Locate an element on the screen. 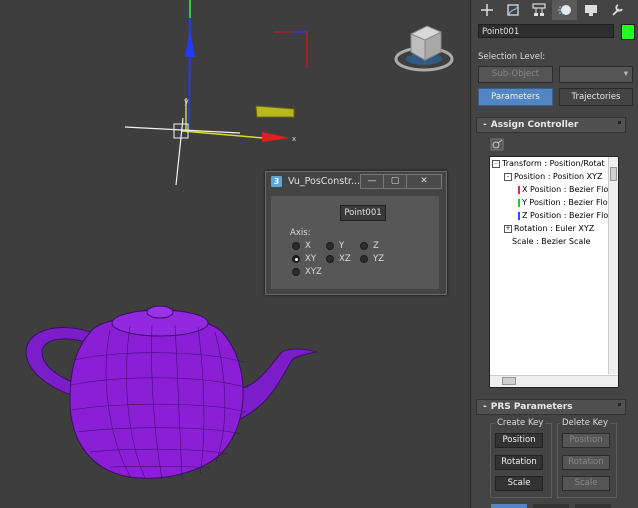 Image resolution: width=638 pixels, height=508 pixels. create-key-label: Create Key is located at coordinates (520, 423).